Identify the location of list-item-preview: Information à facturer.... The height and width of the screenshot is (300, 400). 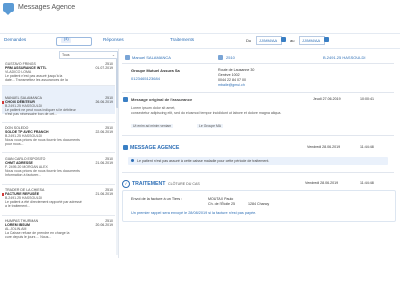
(23, 175).